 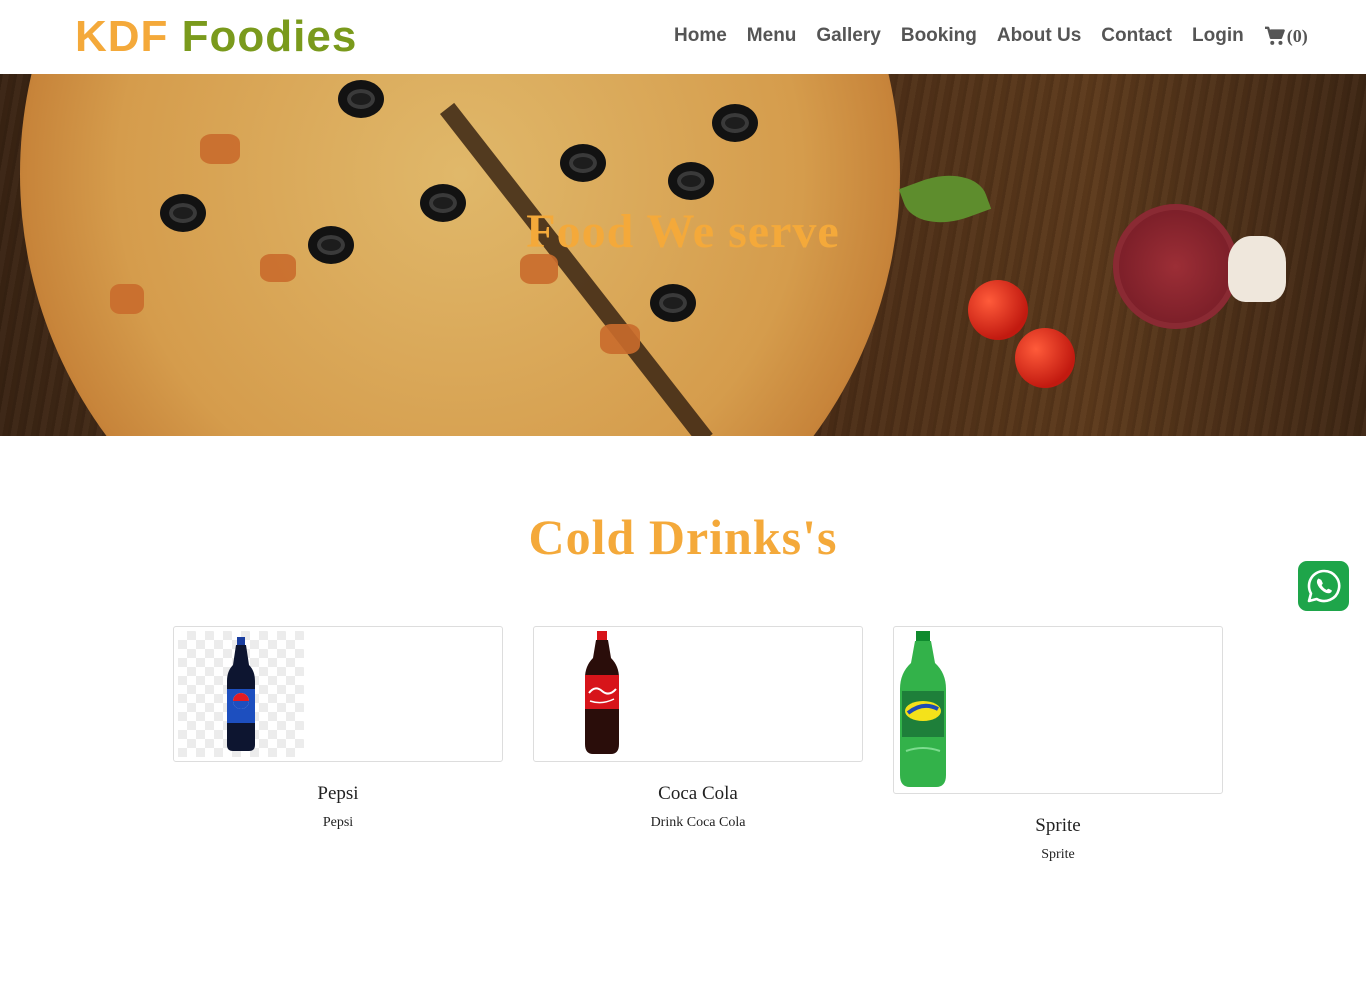 I want to click on brand-part1: KDF, so click(x=122, y=36).